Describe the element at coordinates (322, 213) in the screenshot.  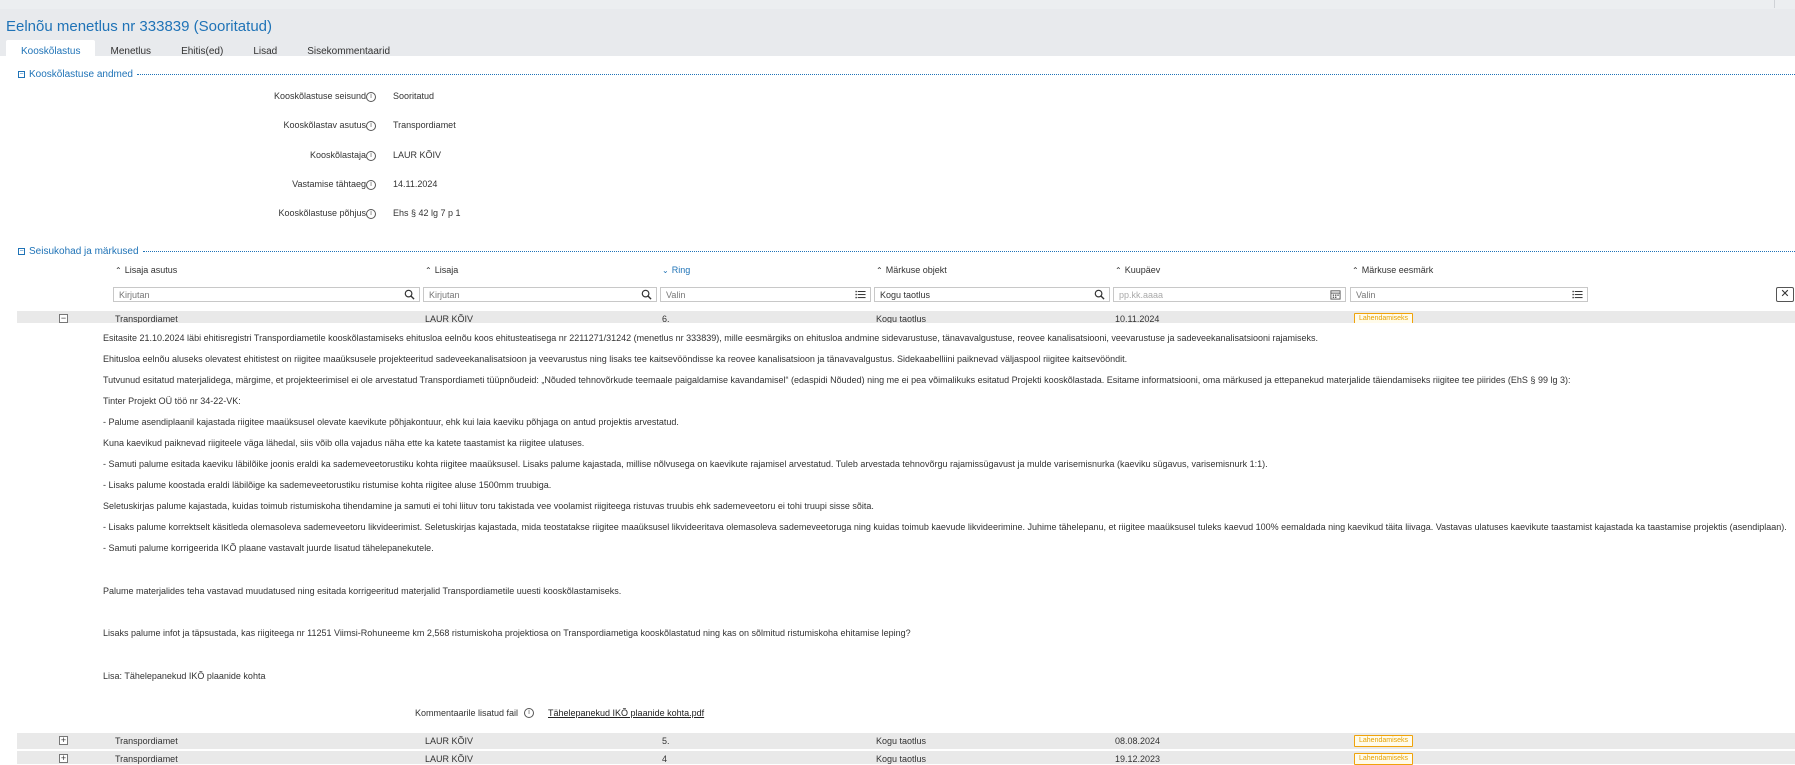
I see `field-label: Kooskõlastuse põhjus` at that location.